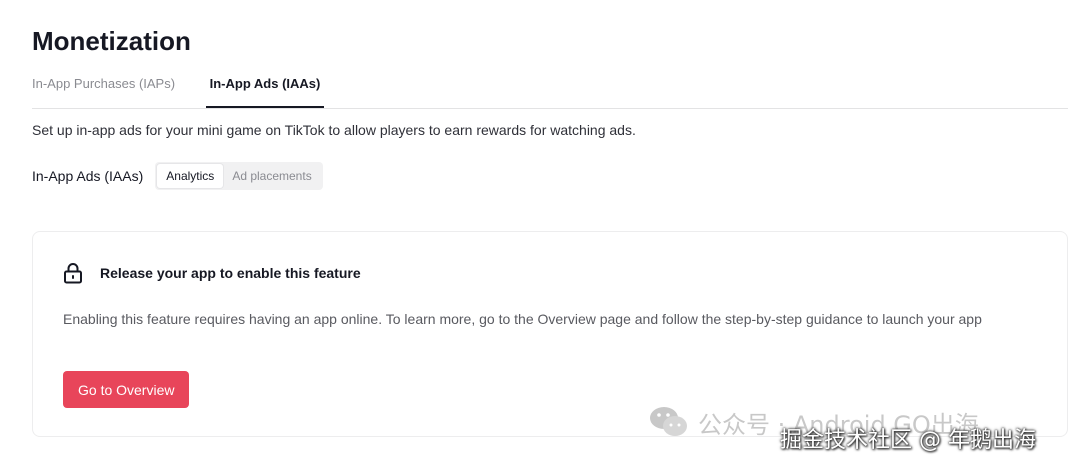  What do you see at coordinates (111, 41) in the screenshot?
I see `page-title: Monetization` at bounding box center [111, 41].